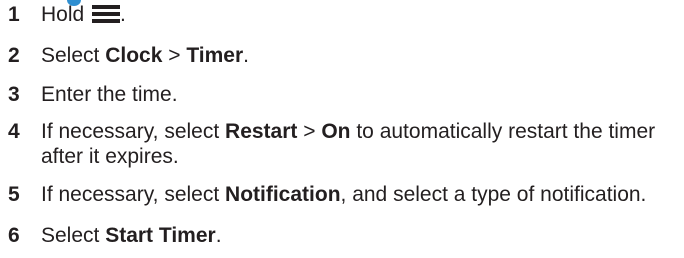 This screenshot has height=258, width=684. Describe the element at coordinates (14, 235) in the screenshot. I see `step-number: 6` at that location.